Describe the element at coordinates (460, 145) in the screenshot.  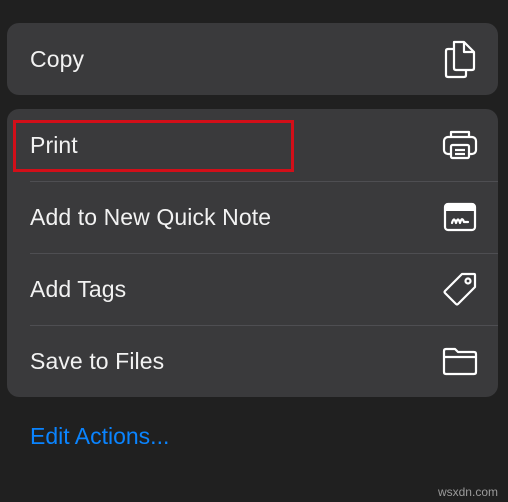
I see `printer-icon` at that location.